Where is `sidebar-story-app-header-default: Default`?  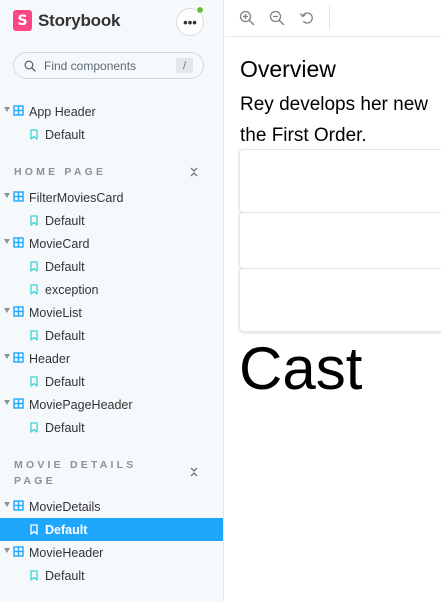
sidebar-story-app-header-default: Default is located at coordinates (111, 134).